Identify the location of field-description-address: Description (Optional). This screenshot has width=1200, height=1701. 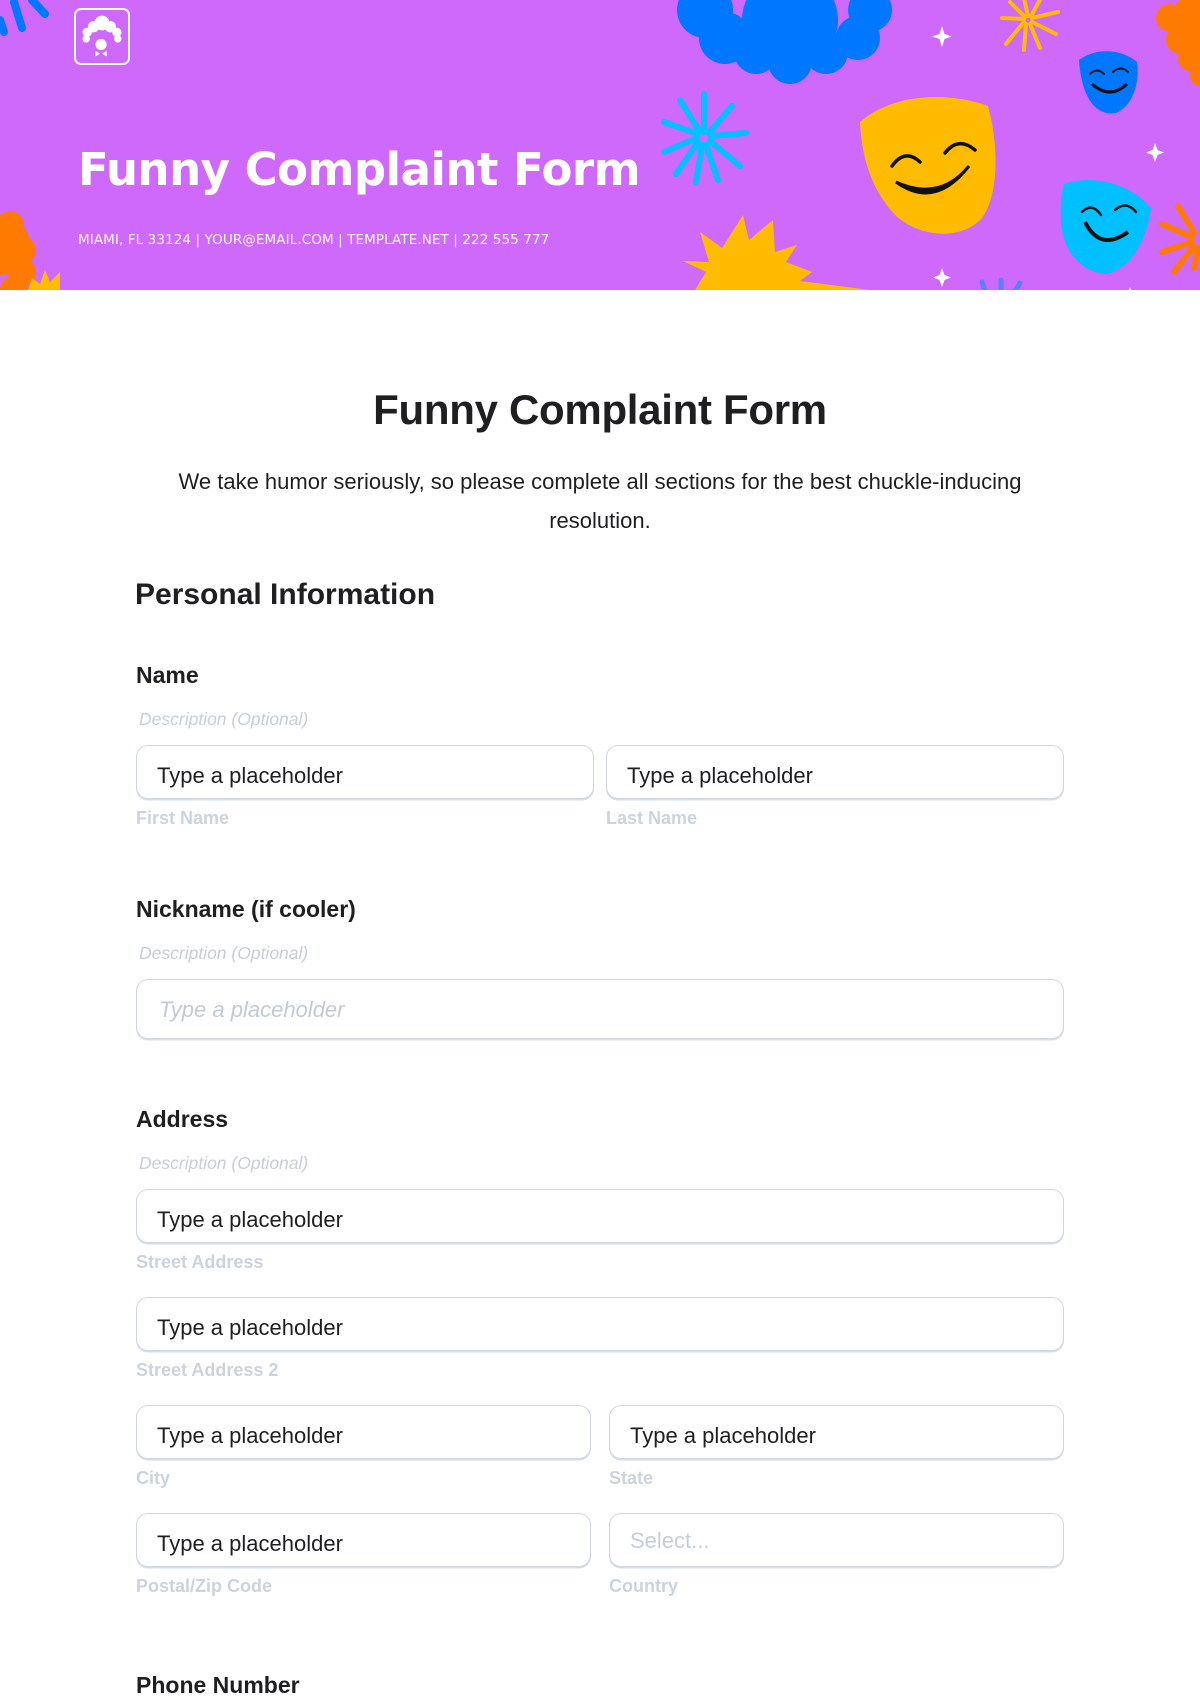
(224, 1163).